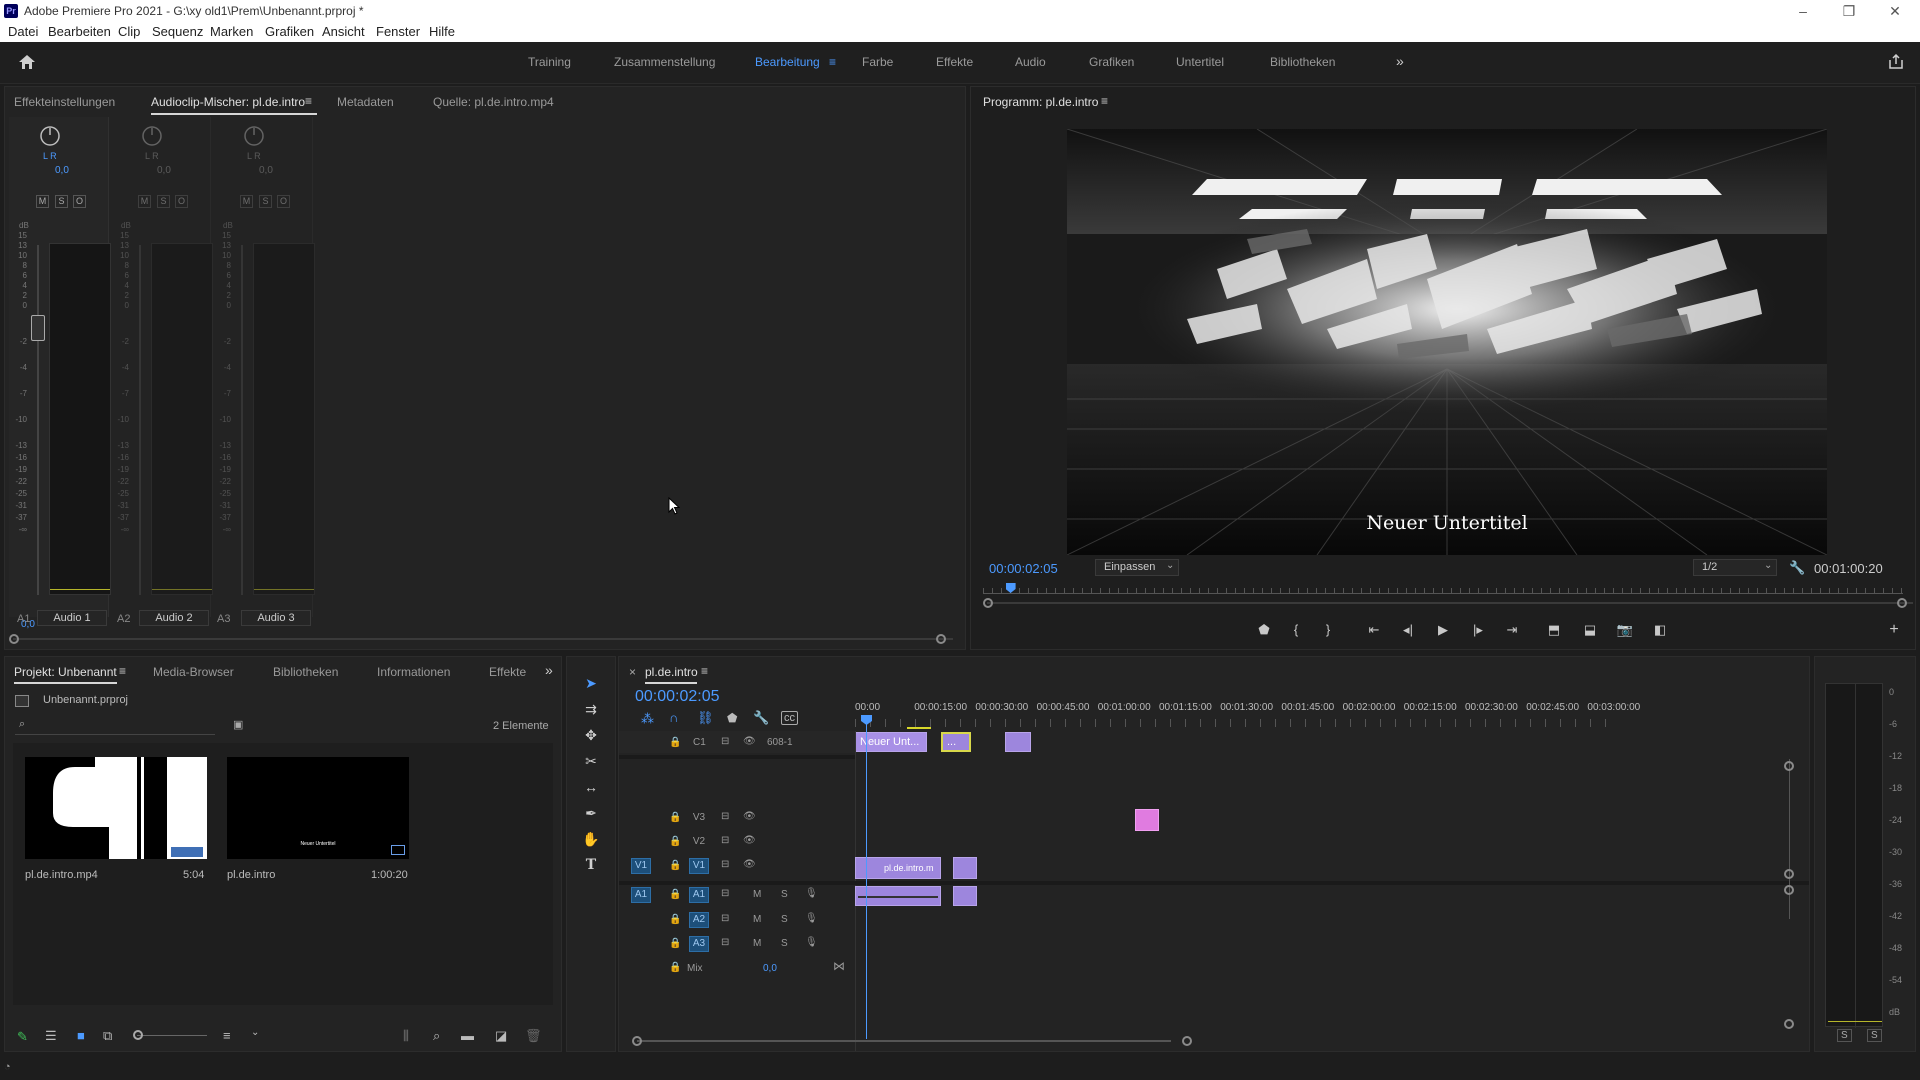  What do you see at coordinates (483, 639) in the screenshot?
I see `horizontal-scrollbar` at bounding box center [483, 639].